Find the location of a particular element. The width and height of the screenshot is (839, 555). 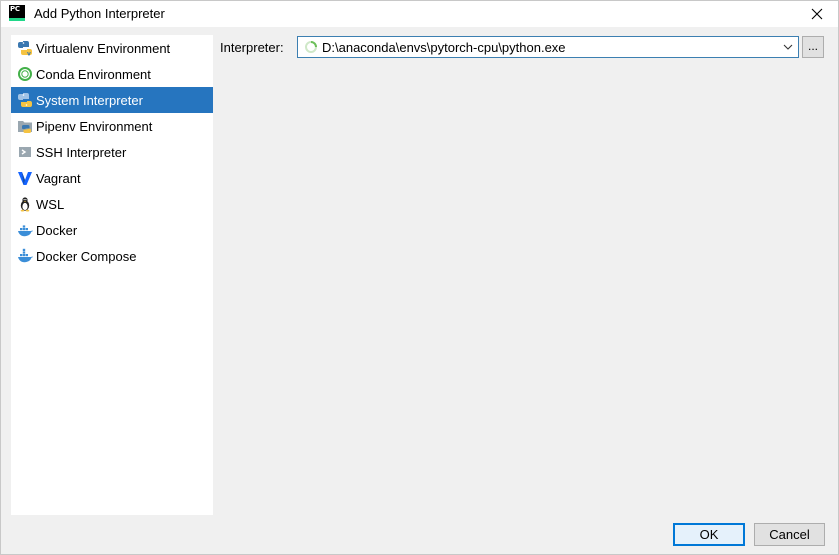

sidebar-item-ssh: SSH Interpreter is located at coordinates (112, 152).